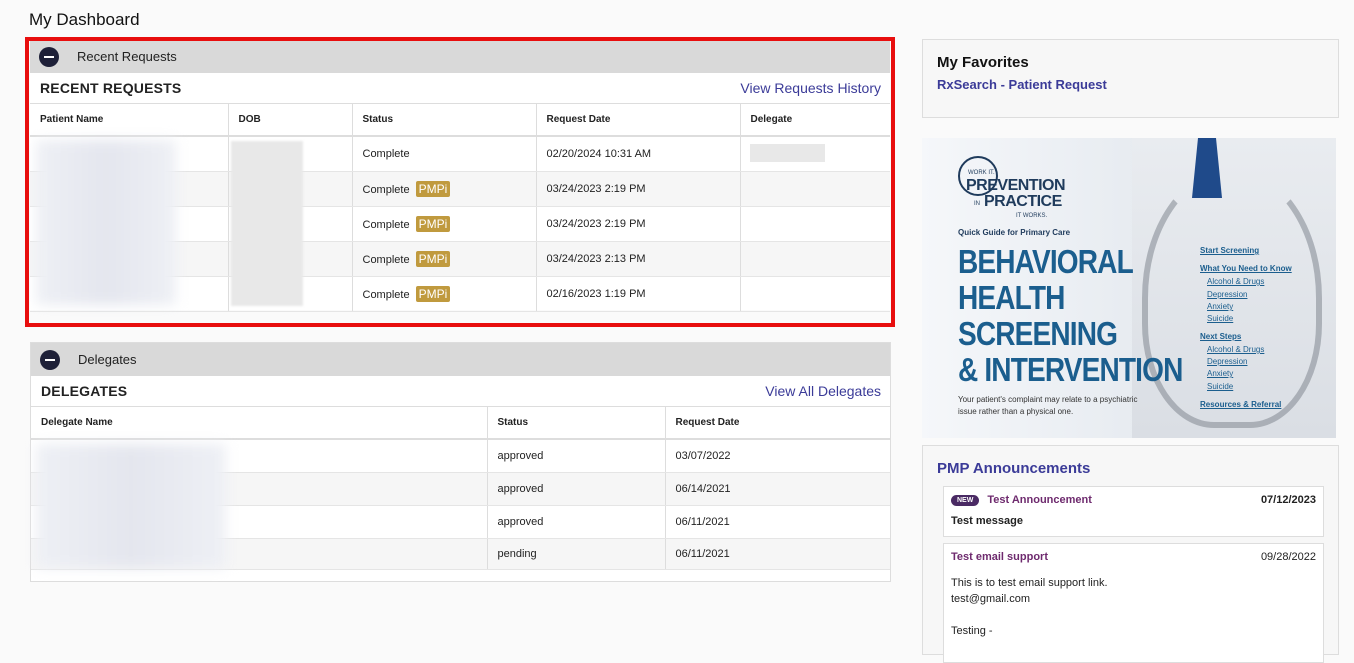 The height and width of the screenshot is (663, 1354). I want to click on banner-guide-label: Quick Guide for Primary Care, so click(1014, 232).